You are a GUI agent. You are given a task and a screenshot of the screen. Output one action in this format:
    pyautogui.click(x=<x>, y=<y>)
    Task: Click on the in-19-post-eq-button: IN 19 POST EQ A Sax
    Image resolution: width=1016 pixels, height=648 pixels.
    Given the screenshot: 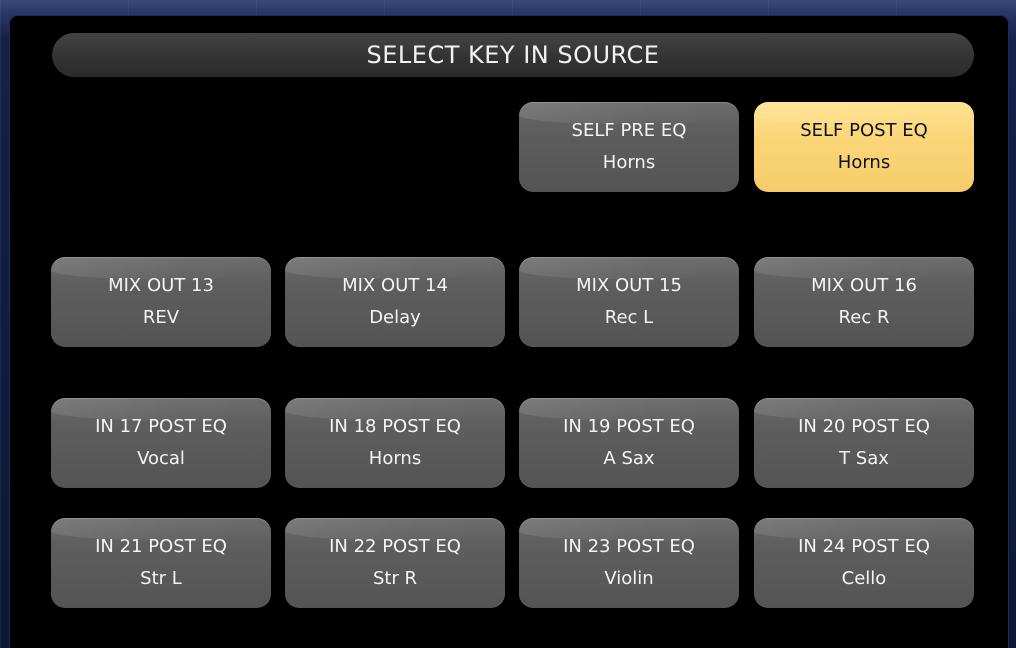 What is the action you would take?
    pyautogui.click(x=629, y=443)
    